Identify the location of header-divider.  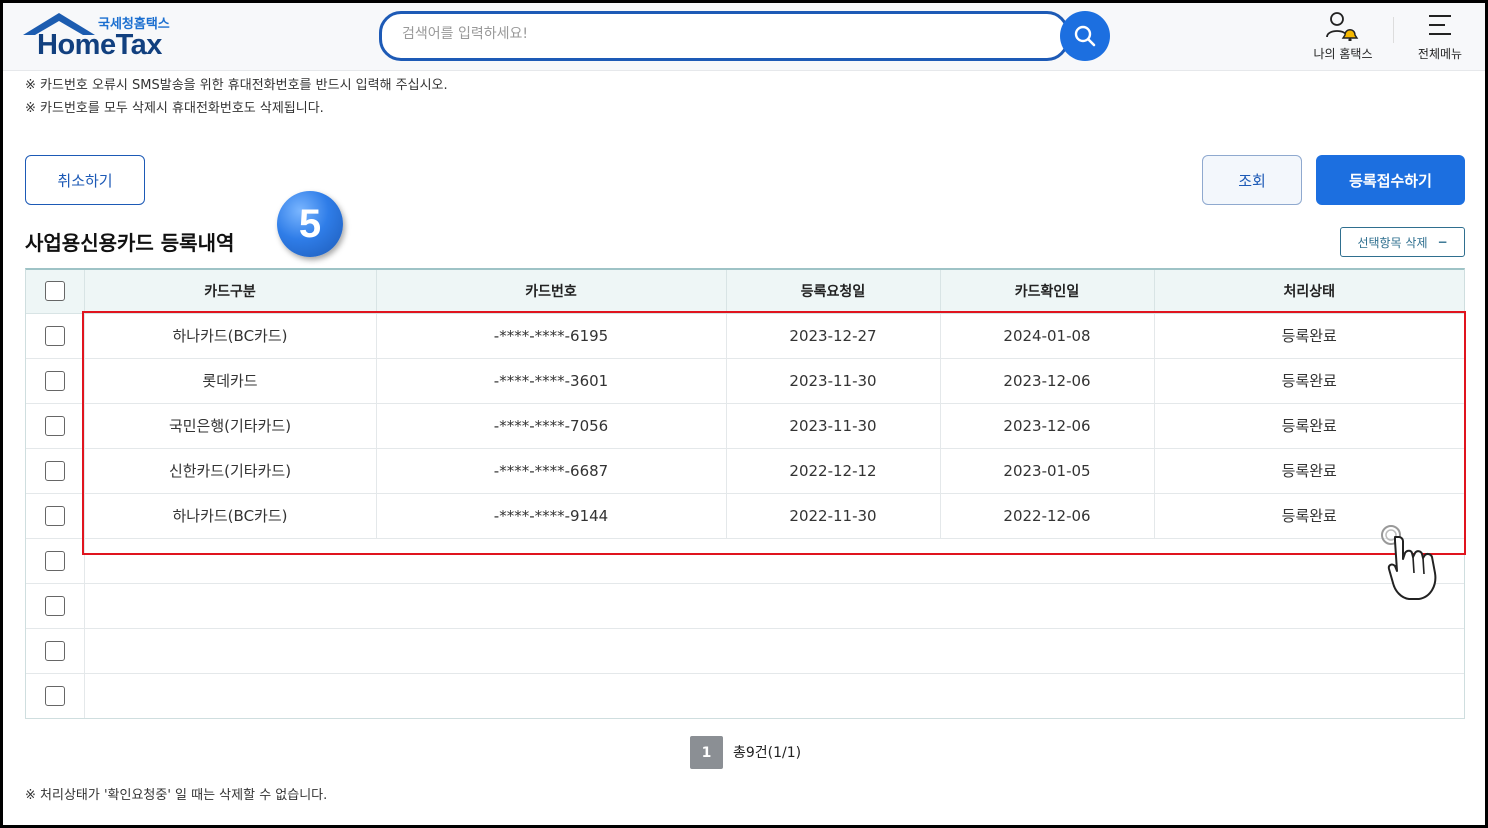
(1393, 30).